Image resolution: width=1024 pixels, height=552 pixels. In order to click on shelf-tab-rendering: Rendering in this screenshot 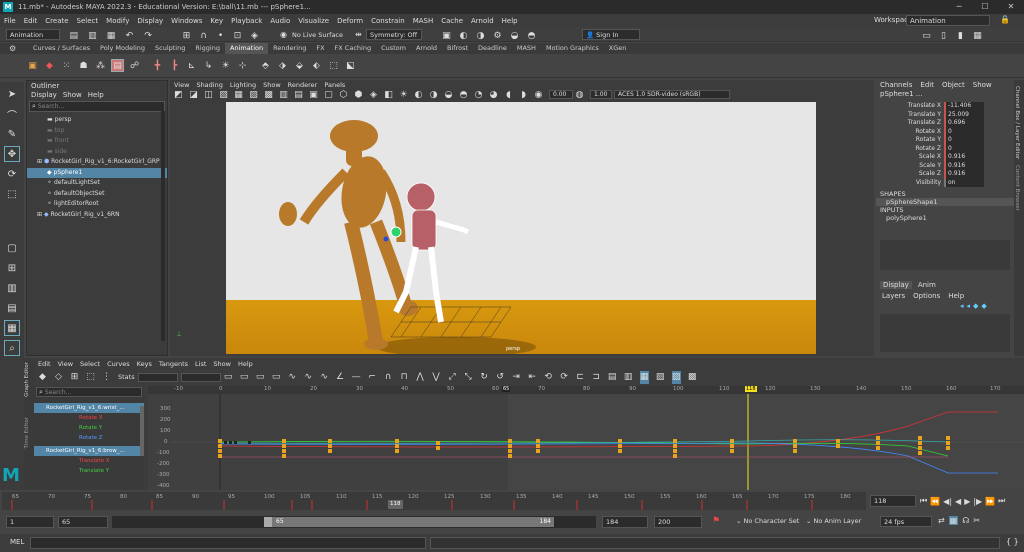, I will do `click(289, 48)`.